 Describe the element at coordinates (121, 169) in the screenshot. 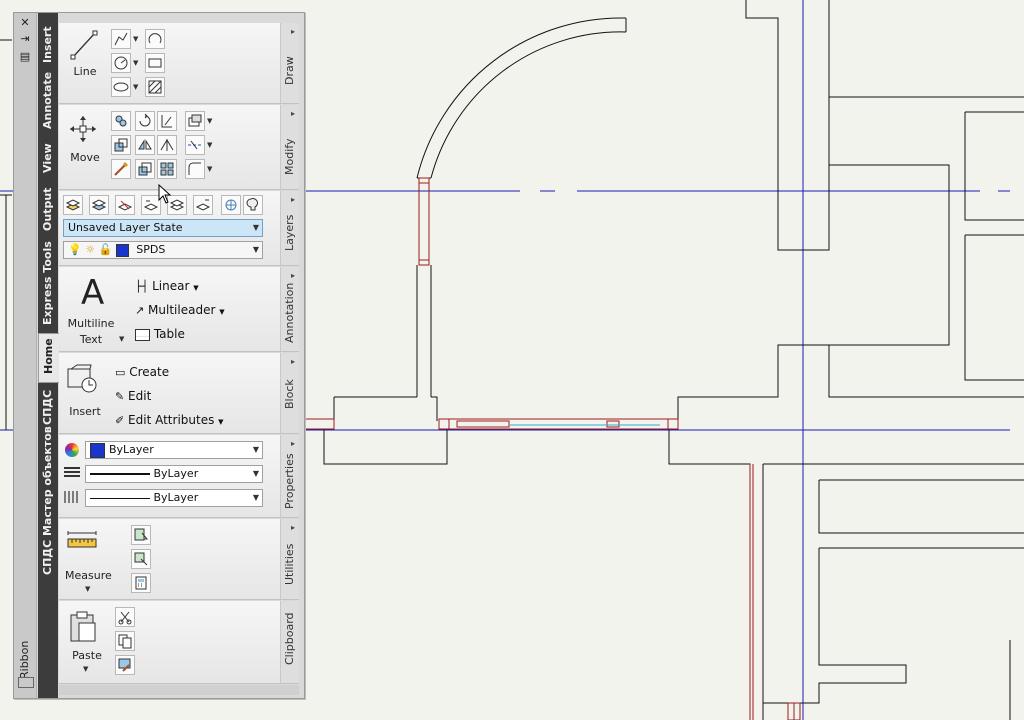

I see `matchprop-icon` at that location.